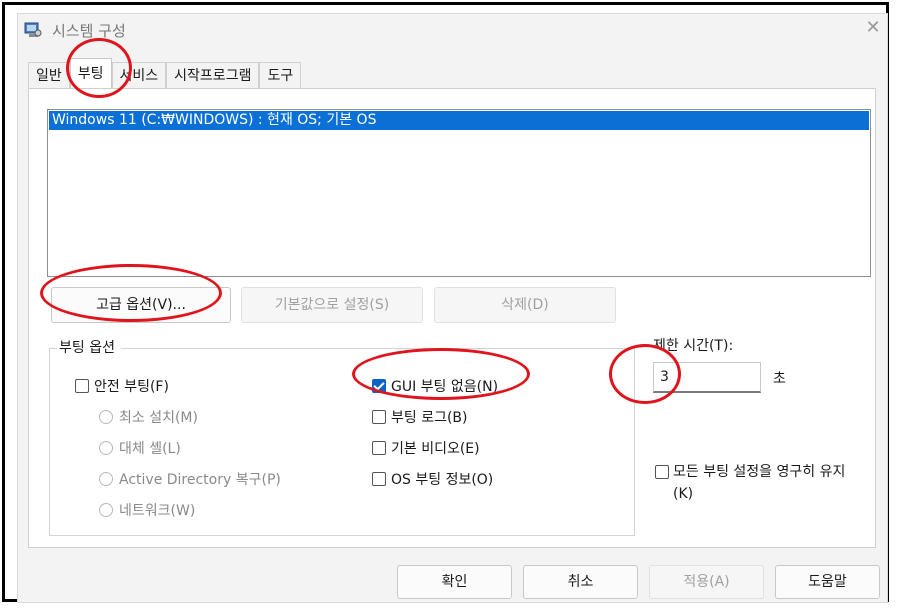 This screenshot has height=610, width=897. I want to click on make-permanent-label: 모든 부팅 설정을 영구히 유지, so click(759, 472).